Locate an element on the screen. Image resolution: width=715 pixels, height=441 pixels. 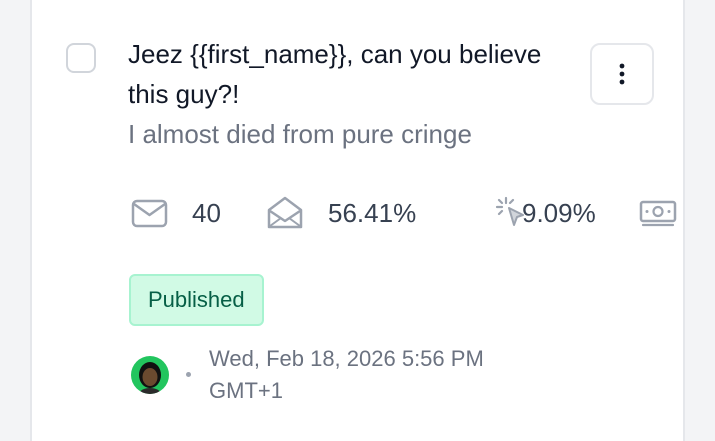
sent-count: 40 is located at coordinates (206, 213).